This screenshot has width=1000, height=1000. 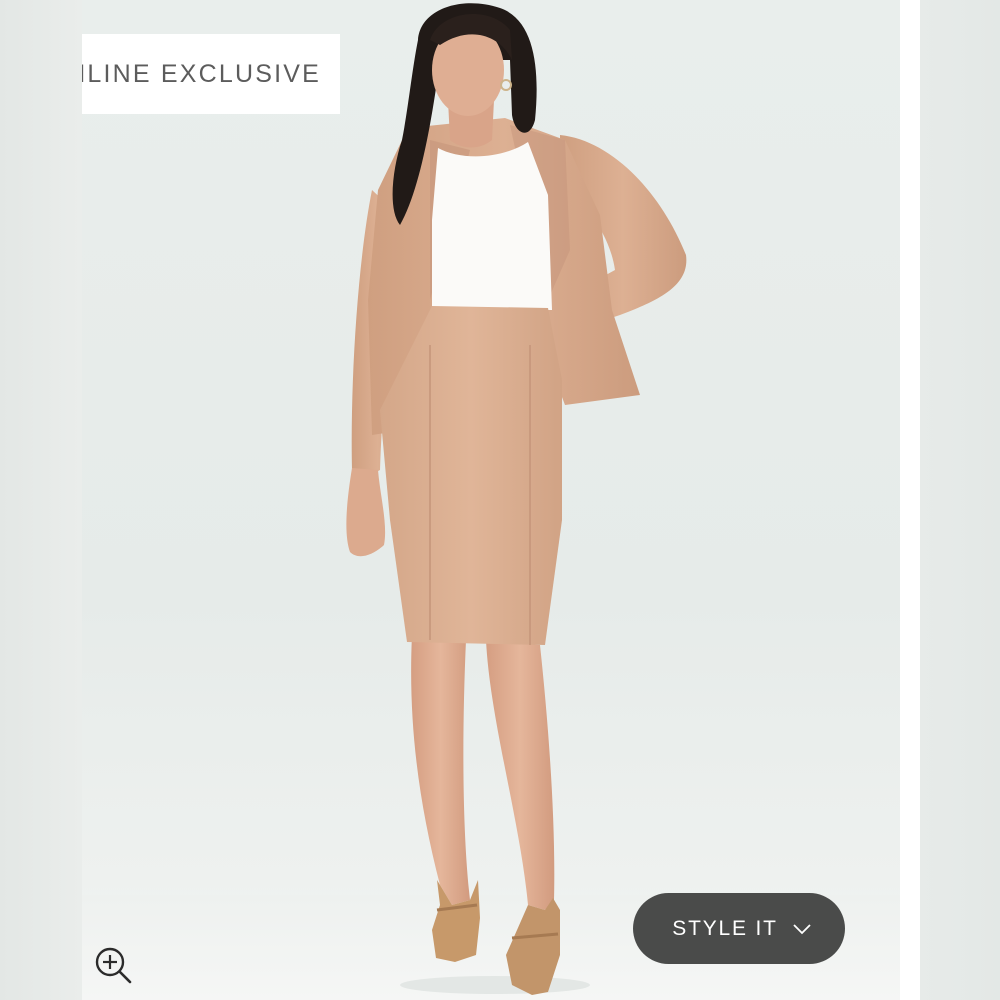 I want to click on online-exclusive-badge: ONLINE EXCLUSIVE, so click(x=211, y=74).